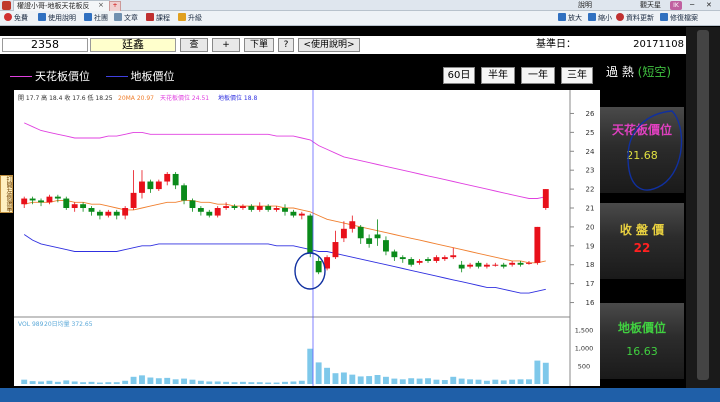 The image size is (720, 402). I want to click on toolbar-zoom-in-button: 放大, so click(570, 18).